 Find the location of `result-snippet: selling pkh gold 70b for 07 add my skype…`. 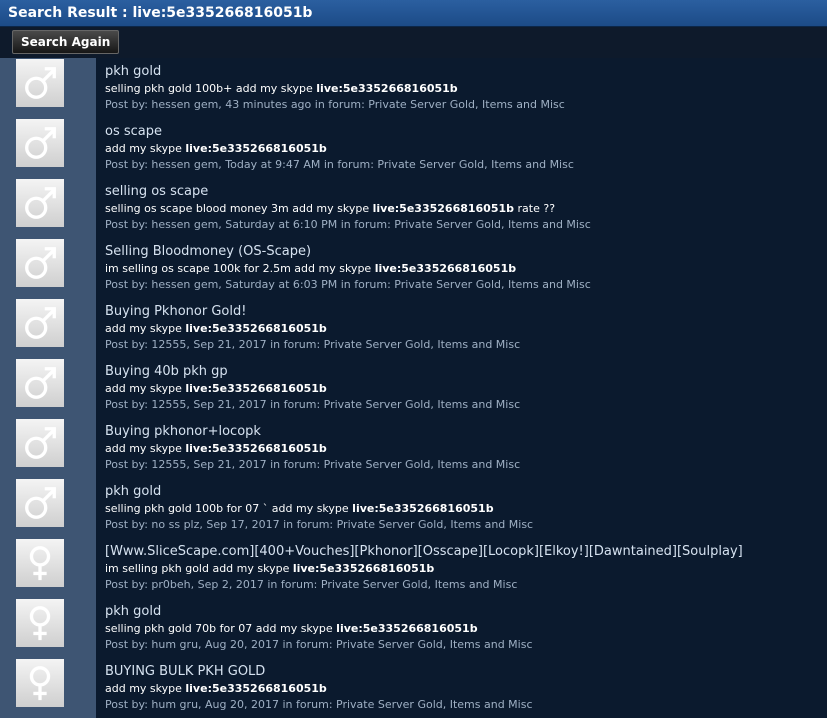

result-snippet: selling pkh gold 70b for 07 add my skype… is located at coordinates (466, 629).